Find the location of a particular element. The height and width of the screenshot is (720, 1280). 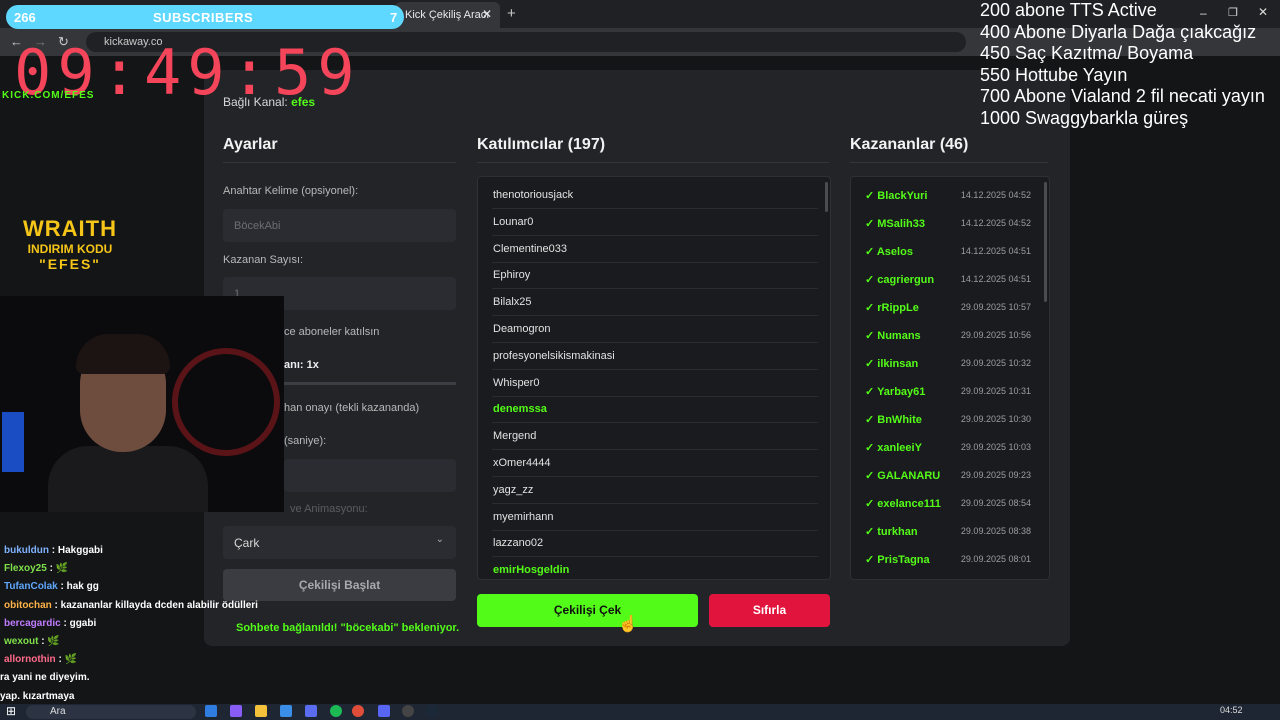

streamer-hair is located at coordinates (123, 354).